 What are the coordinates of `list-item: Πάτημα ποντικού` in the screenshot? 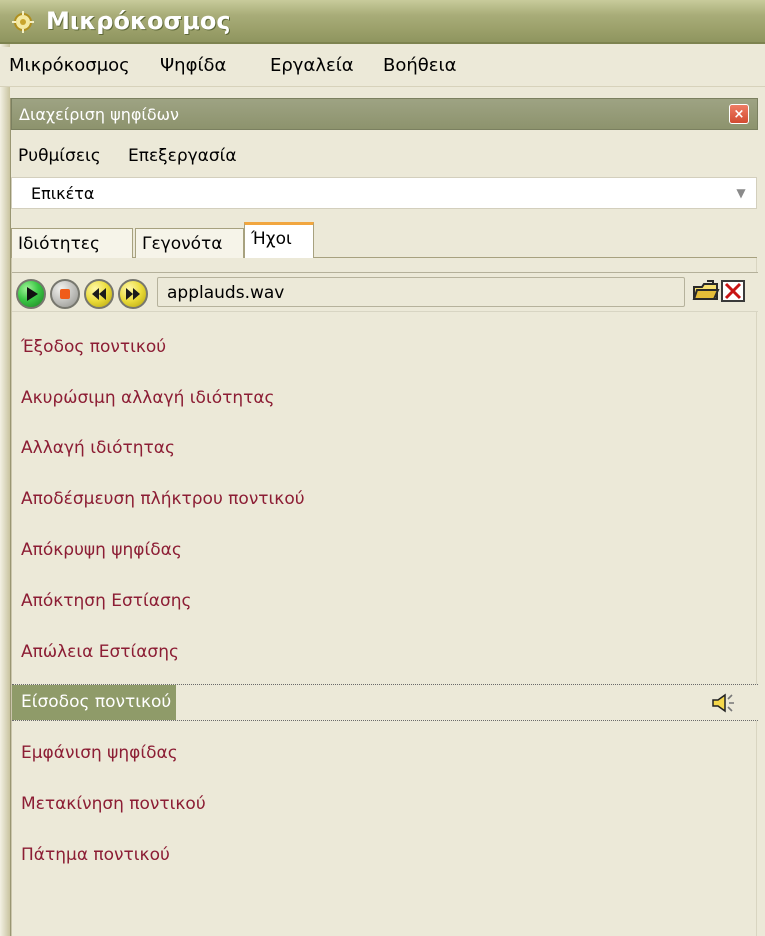 It's located at (385, 855).